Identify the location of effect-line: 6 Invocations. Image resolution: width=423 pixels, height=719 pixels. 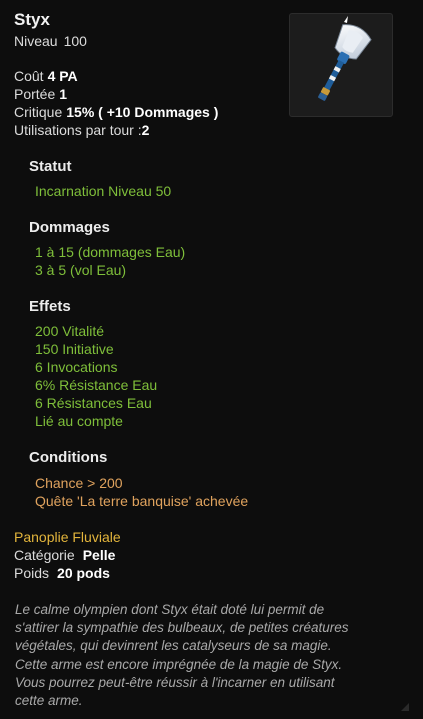
(76, 367).